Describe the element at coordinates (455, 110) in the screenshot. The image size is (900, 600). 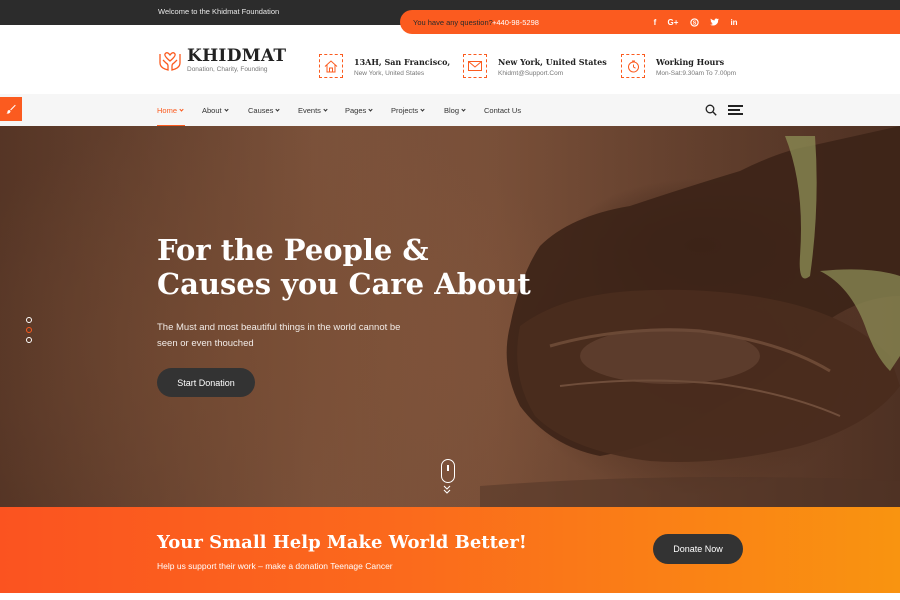
I see `nav-blog: Blog` at that location.